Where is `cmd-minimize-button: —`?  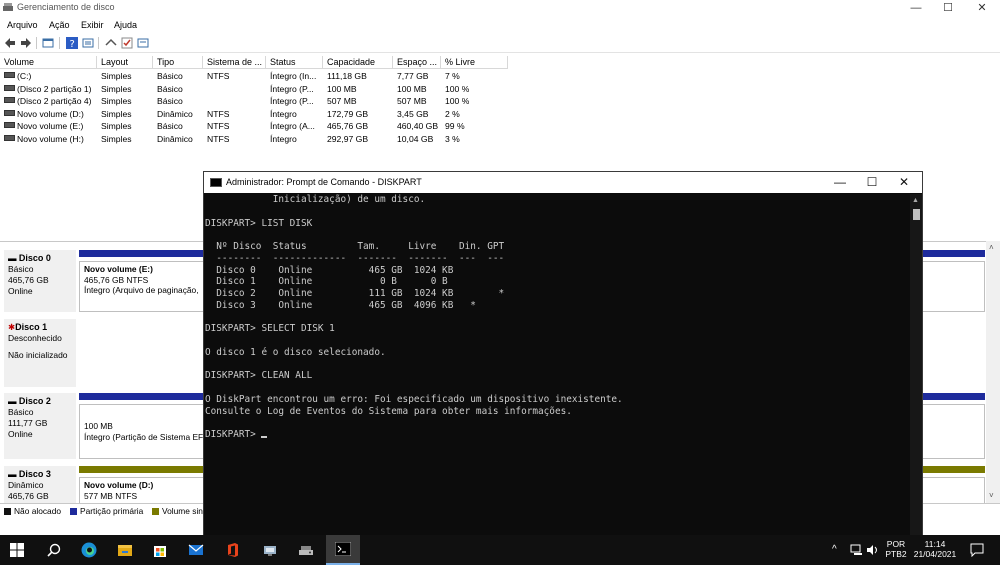 cmd-minimize-button: — is located at coordinates (840, 182).